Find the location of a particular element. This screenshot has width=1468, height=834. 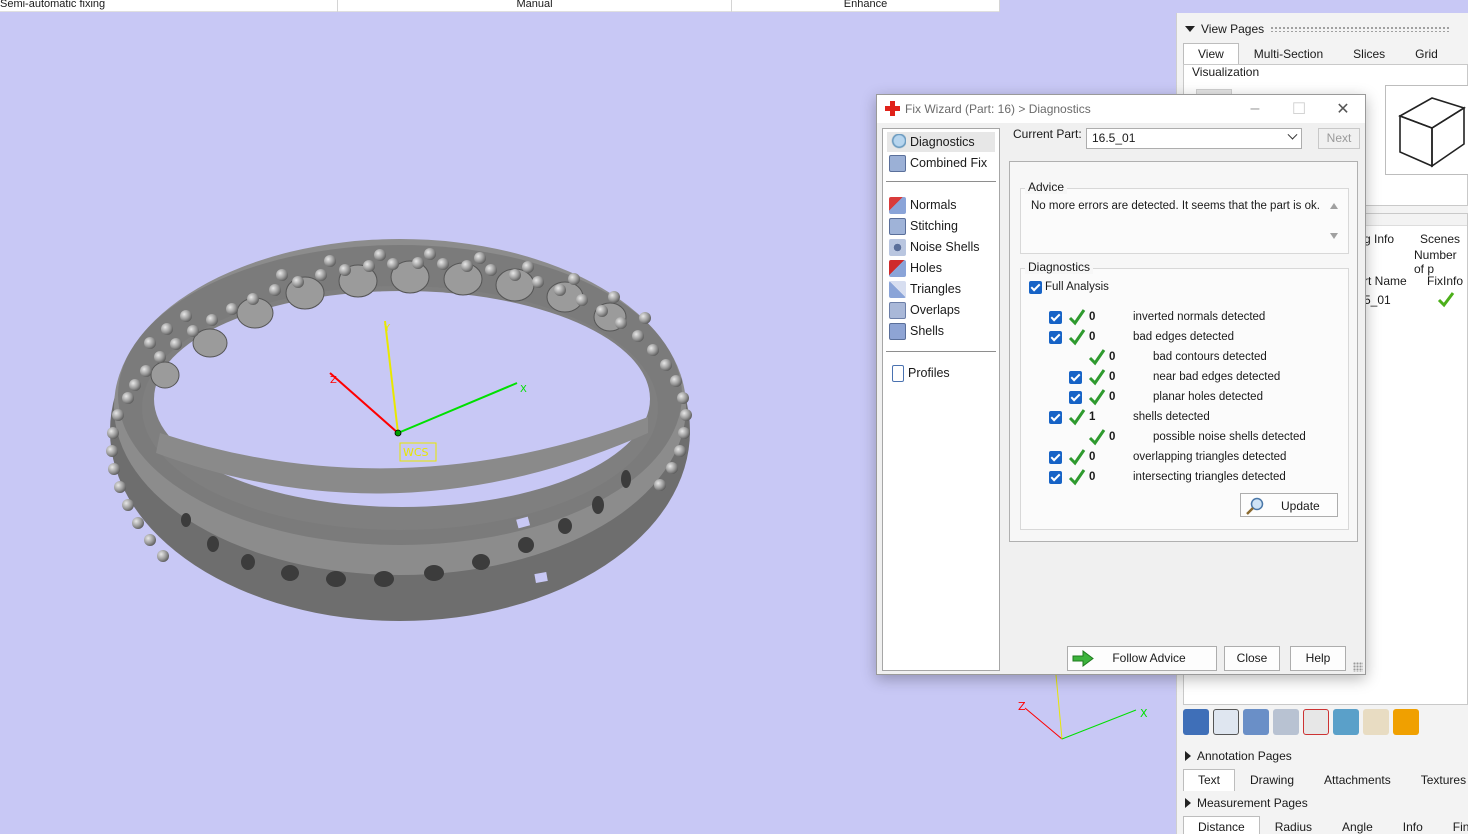

tab-final-part: Final Part is located at coordinates (1453, 825).